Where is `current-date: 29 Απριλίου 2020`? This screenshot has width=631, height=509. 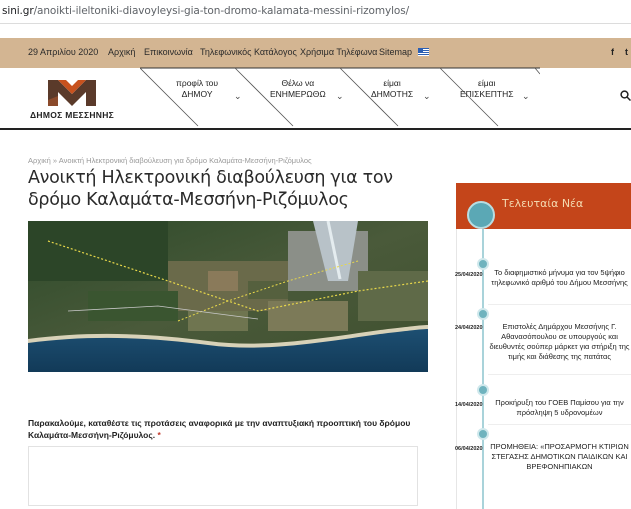 current-date: 29 Απριλίου 2020 is located at coordinates (63, 52).